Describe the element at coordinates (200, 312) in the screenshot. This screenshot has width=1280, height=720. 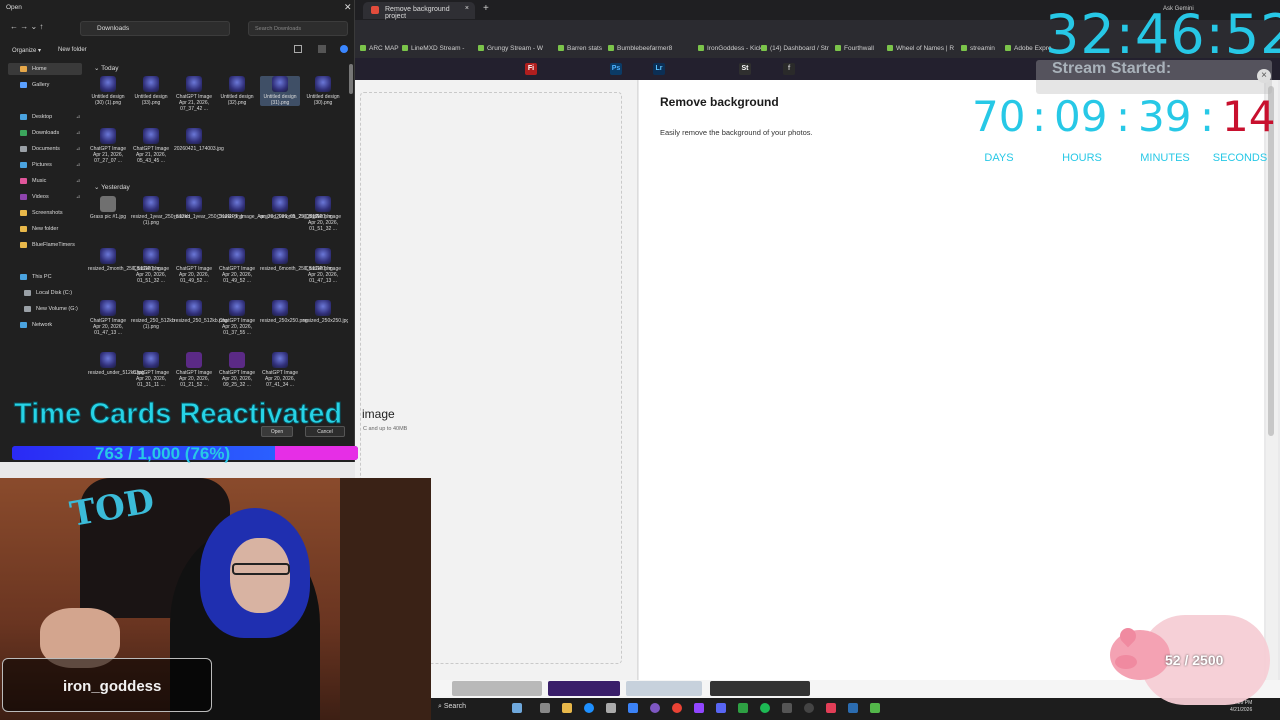
I see `file-item: resized_250_512kb.png` at that location.